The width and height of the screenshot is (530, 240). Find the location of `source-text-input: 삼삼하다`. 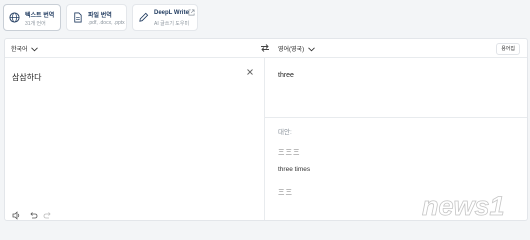

source-text-input: 삼삼하다 is located at coordinates (26, 77).